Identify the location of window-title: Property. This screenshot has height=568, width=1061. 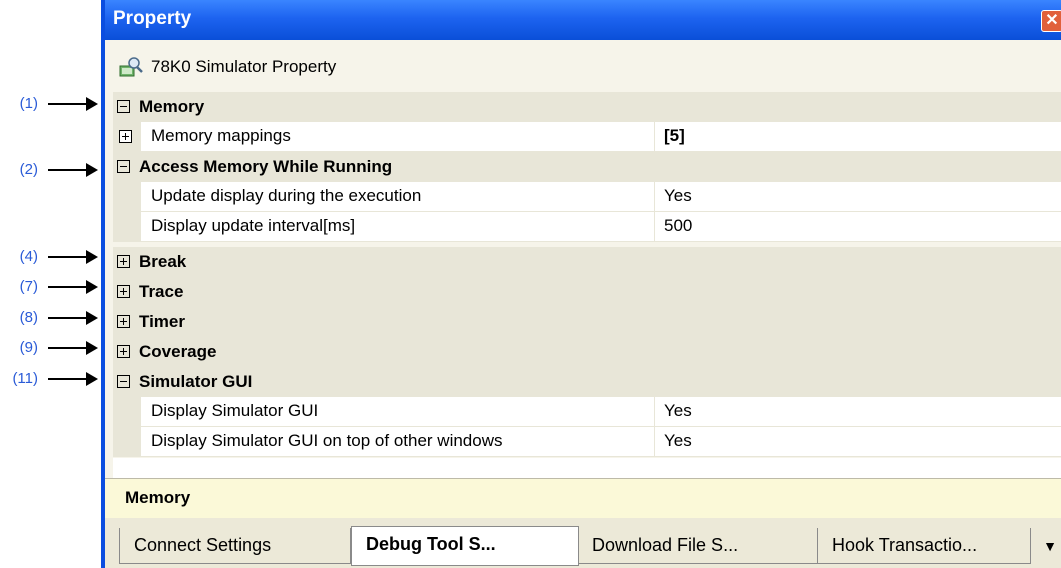
(152, 18).